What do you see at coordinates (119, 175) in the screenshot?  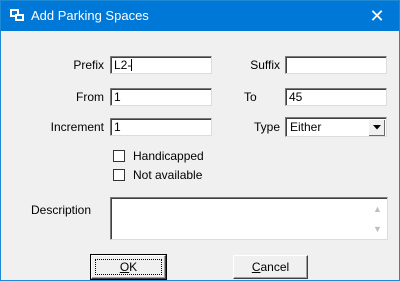 I see `not-available-checkbox` at bounding box center [119, 175].